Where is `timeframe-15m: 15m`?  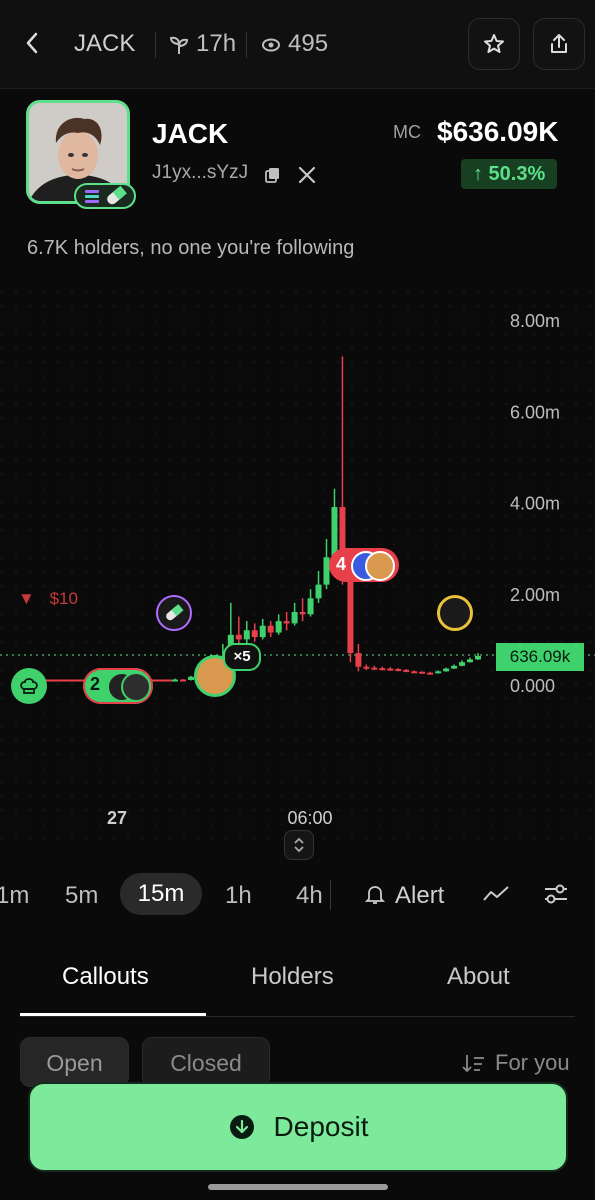 timeframe-15m: 15m is located at coordinates (161, 894).